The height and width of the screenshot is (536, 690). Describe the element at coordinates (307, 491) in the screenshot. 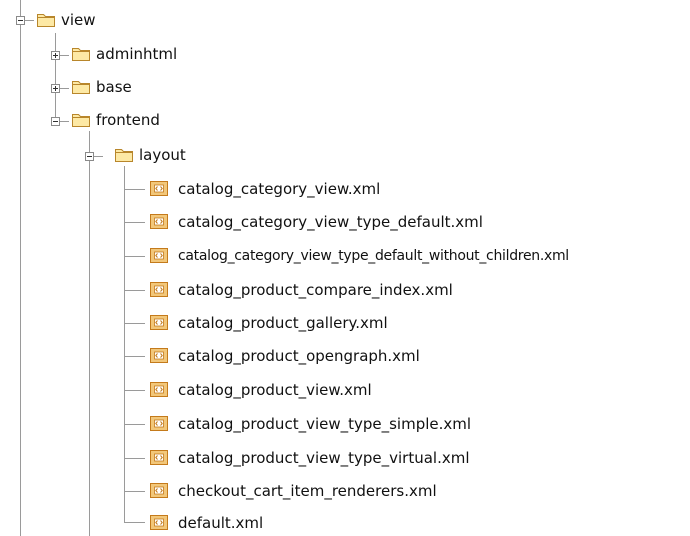

I see `tree-node-file: checkout_cart_item_renderers.xml` at that location.